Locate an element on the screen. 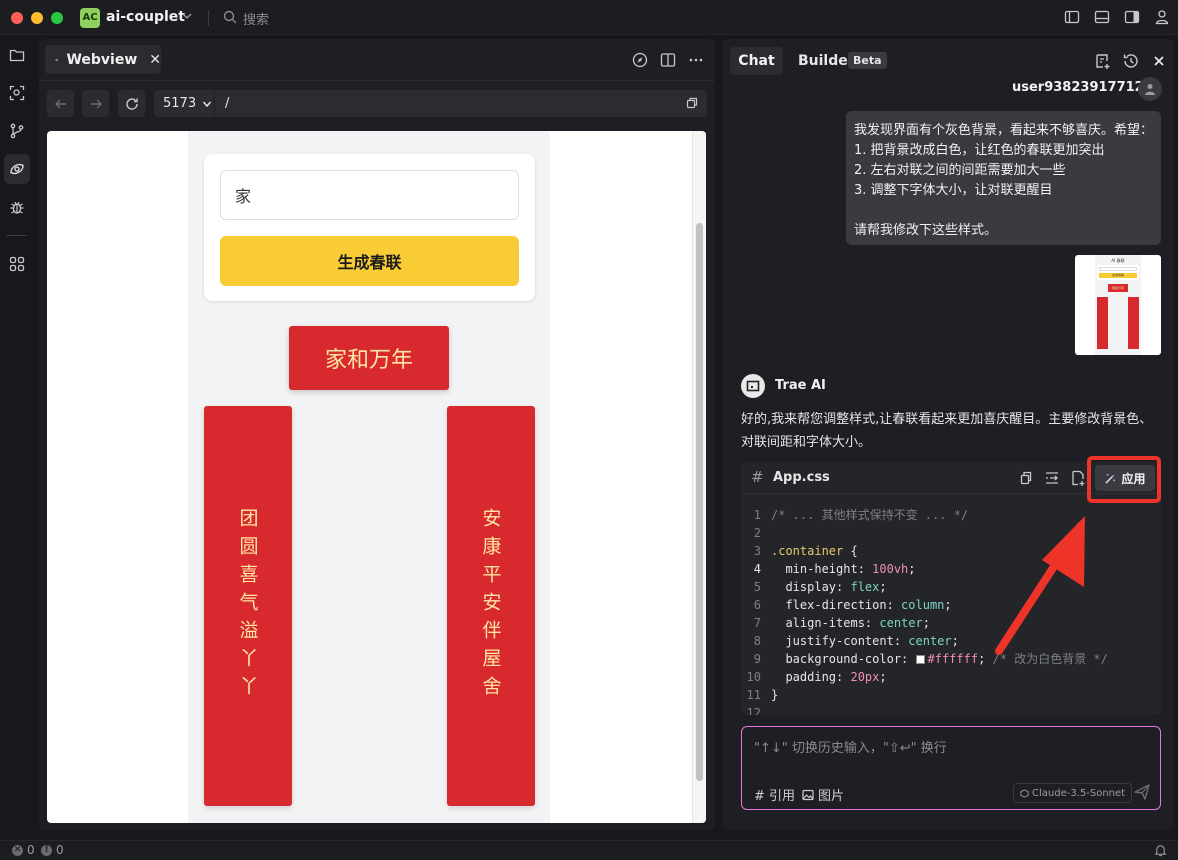 This screenshot has height=860, width=1178. extensions-button is located at coordinates (17, 264).